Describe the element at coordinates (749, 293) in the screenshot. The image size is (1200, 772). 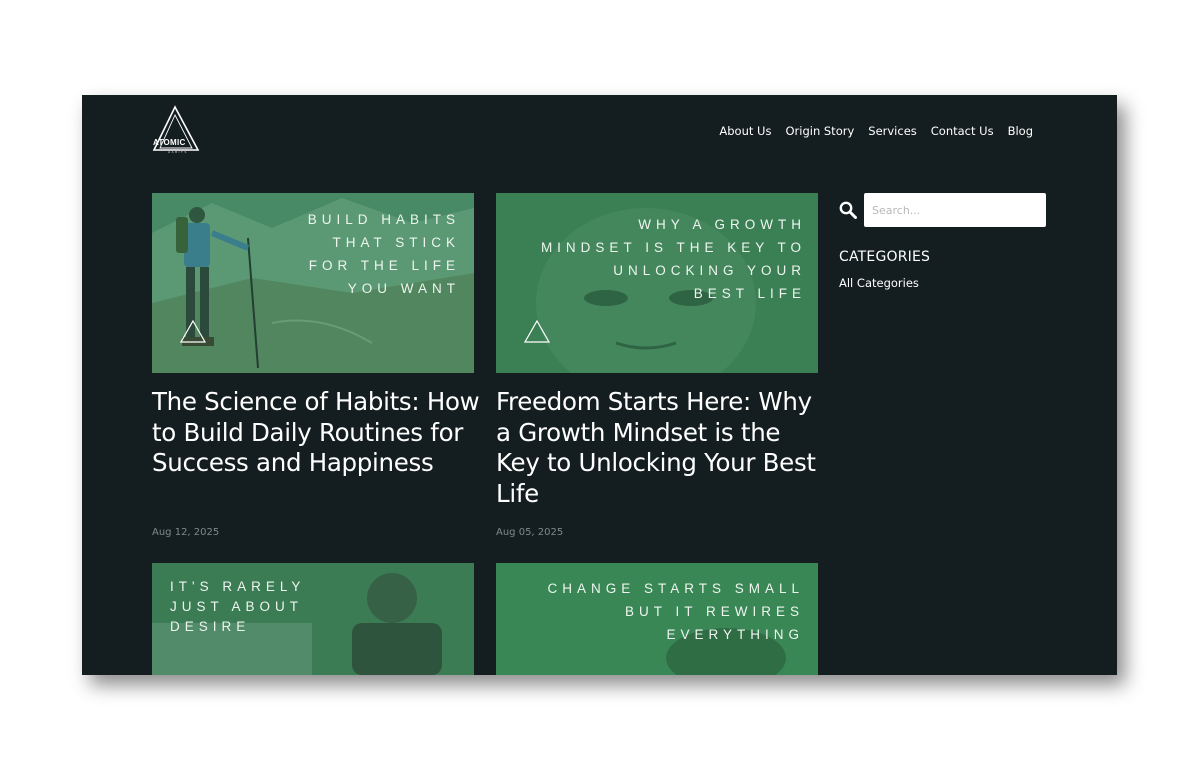
I see `image-text-line: BEST LIFE` at that location.